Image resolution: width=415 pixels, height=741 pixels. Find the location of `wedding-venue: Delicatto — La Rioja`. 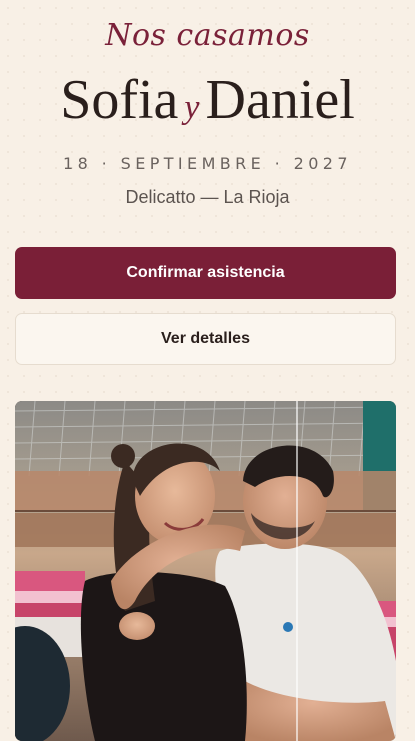

wedding-venue: Delicatto — La Rioja is located at coordinates (207, 197).